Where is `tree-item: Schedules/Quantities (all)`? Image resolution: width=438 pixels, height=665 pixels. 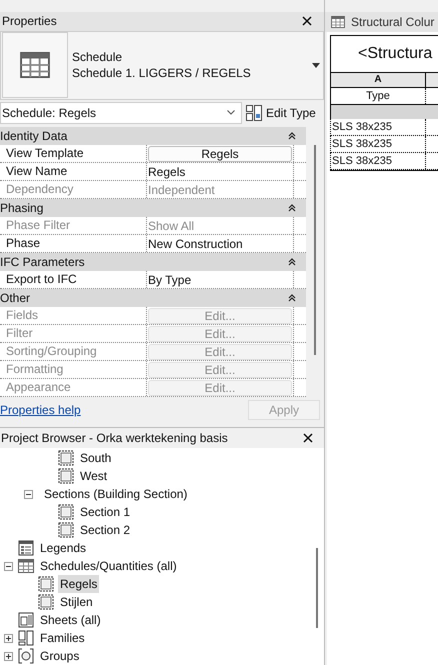
tree-item: Schedules/Quantities (all) is located at coordinates (108, 566).